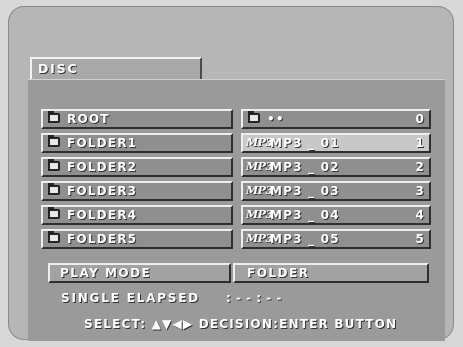  What do you see at coordinates (336, 143) in the screenshot?
I see `file-item-mp3-01: MP3 MP3 _ 01 1` at bounding box center [336, 143].